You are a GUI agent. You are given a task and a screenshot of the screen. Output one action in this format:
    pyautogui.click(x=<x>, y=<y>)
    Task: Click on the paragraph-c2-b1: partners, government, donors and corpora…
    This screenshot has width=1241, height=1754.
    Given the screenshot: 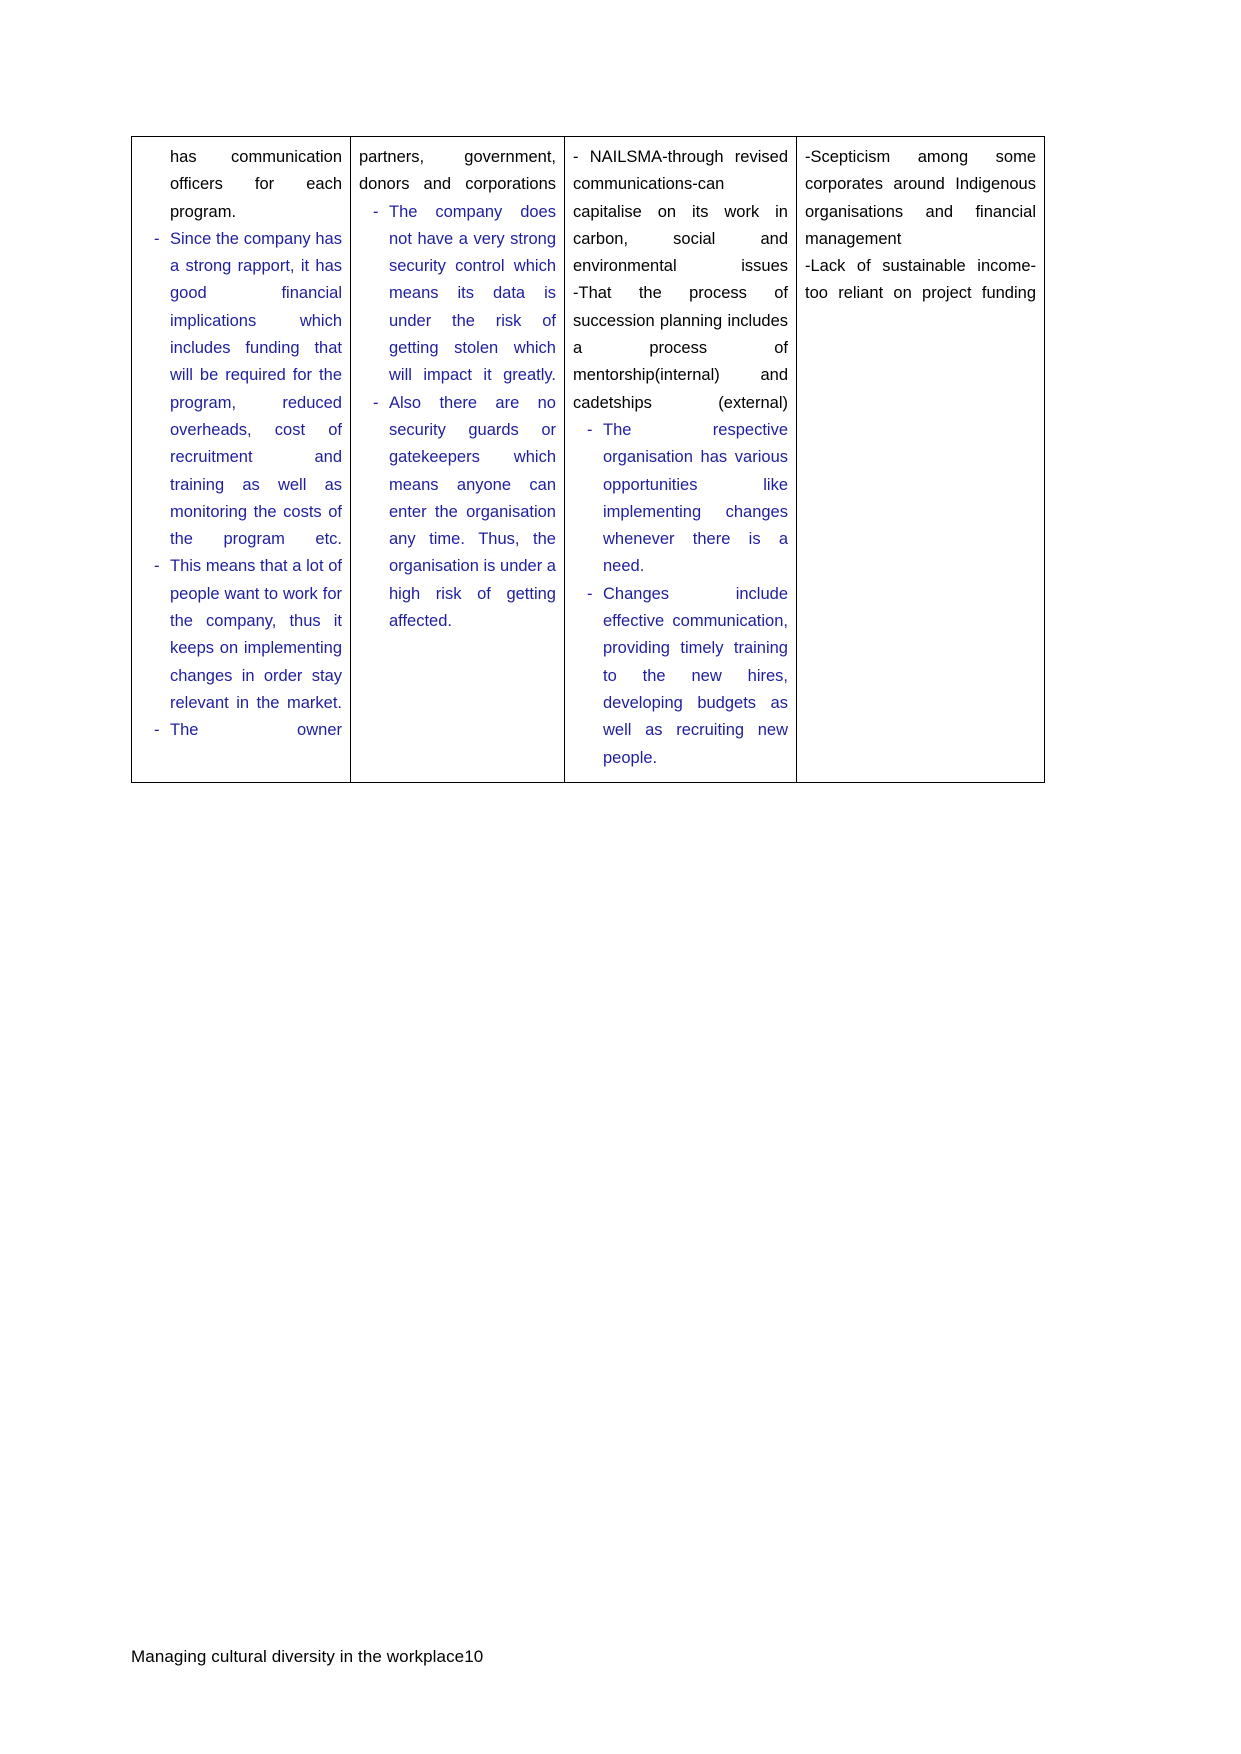 What is the action you would take?
    pyautogui.click(x=457, y=171)
    